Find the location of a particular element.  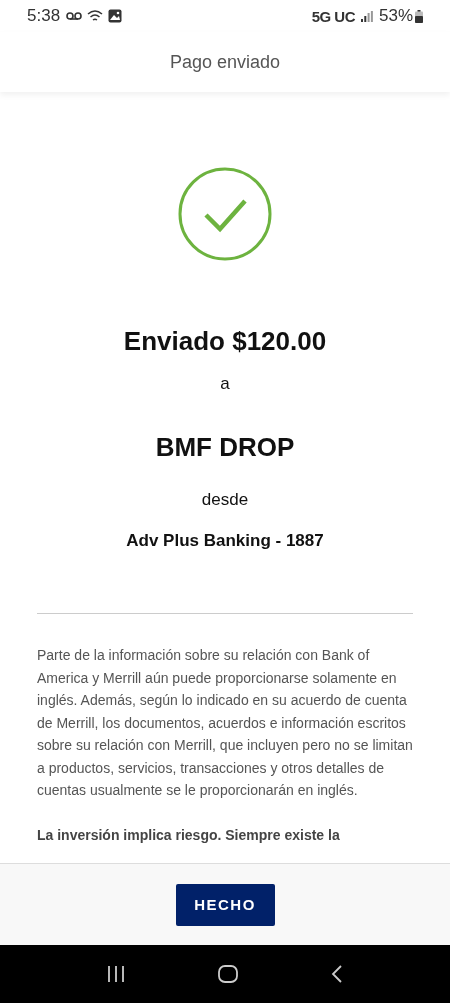

disclosure-paragraph: La inversión implica riesgo. Siempre existe la is located at coordinates (189, 835).